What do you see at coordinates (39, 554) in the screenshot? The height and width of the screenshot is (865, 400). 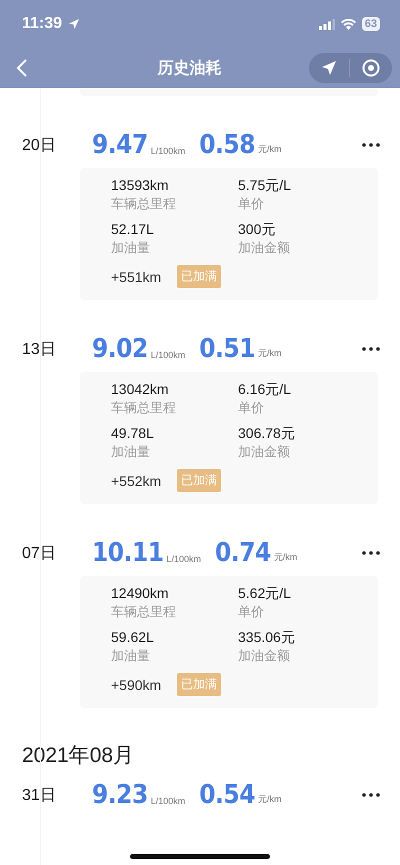 I see `day-label: 07日` at bounding box center [39, 554].